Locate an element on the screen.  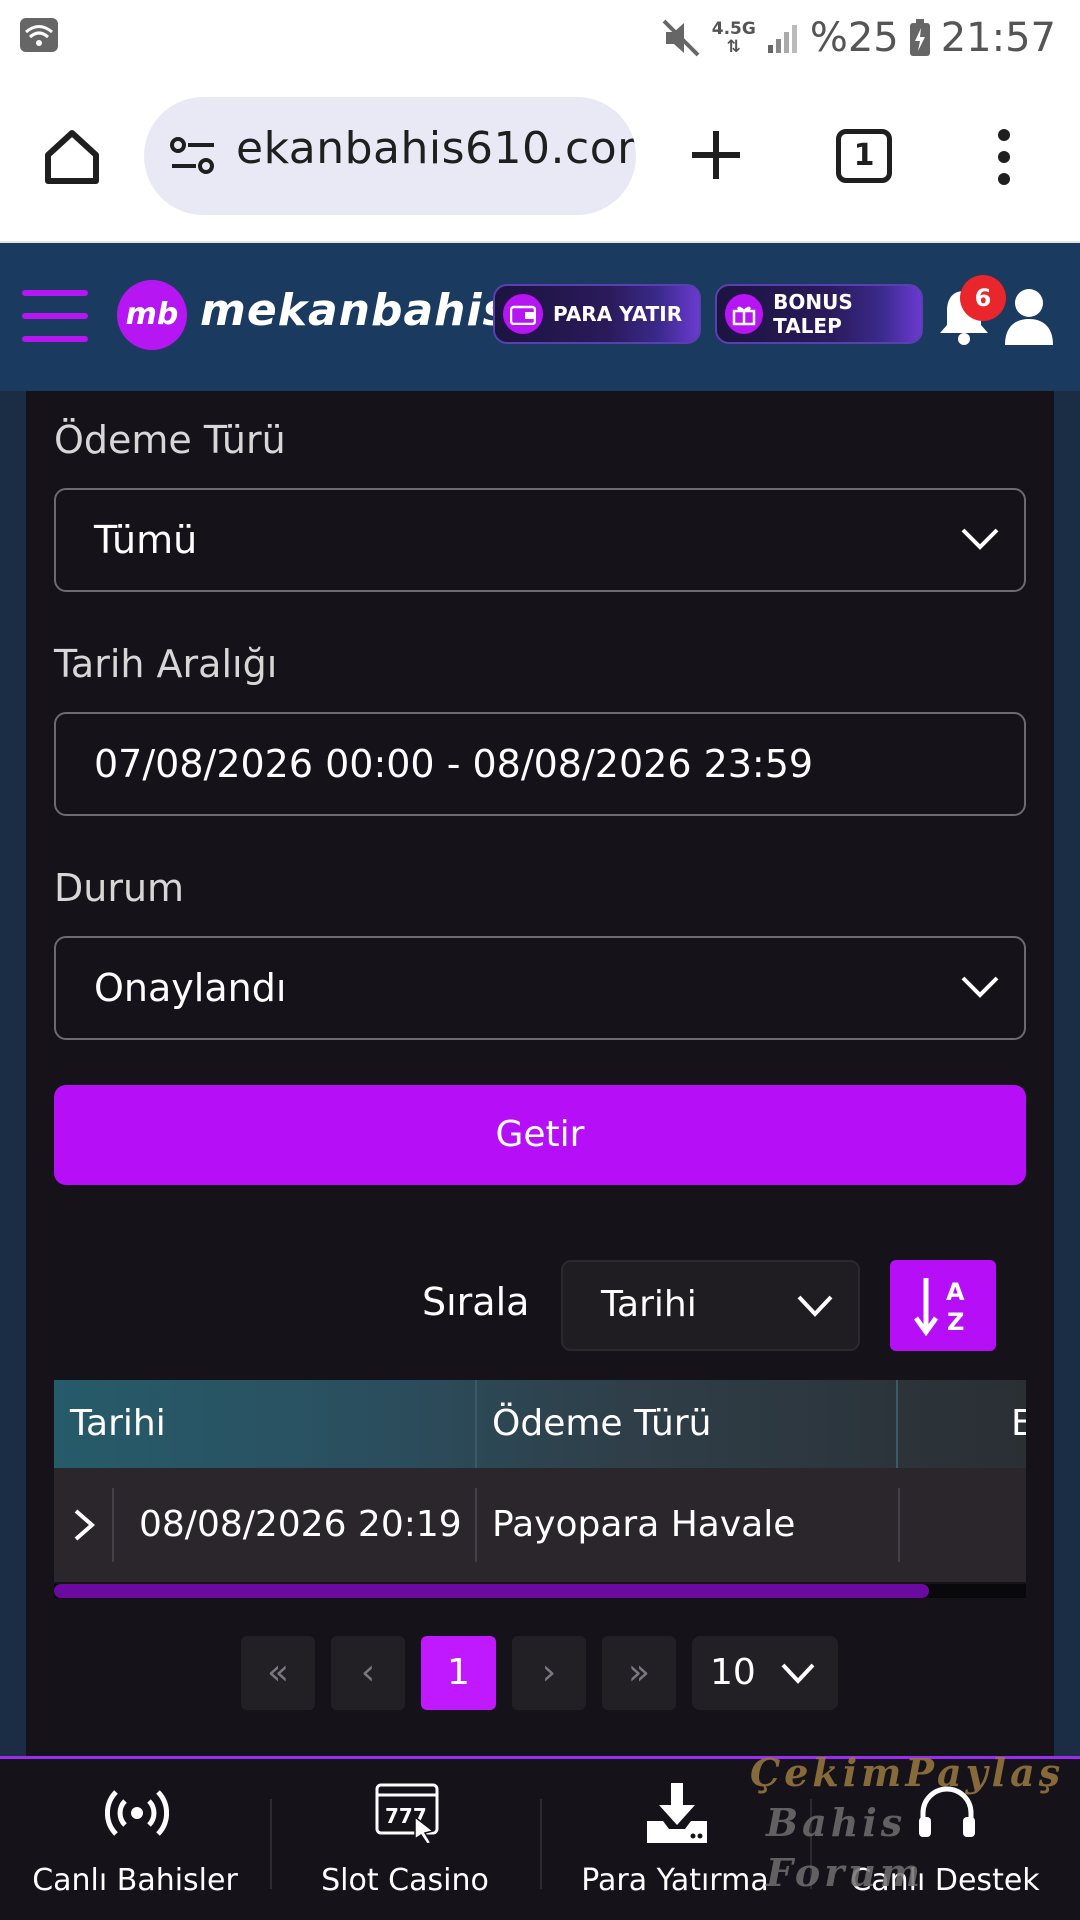
signal-icon is located at coordinates (782, 39).